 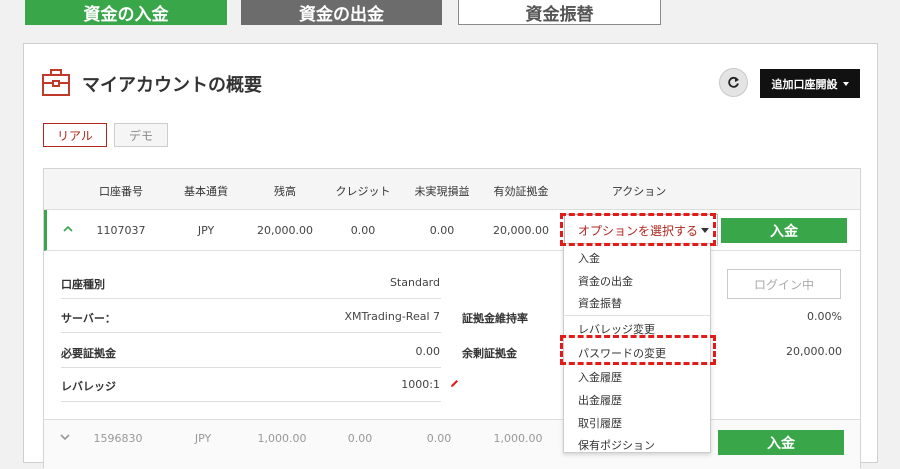 I want to click on table-header: 口座番号 基本通貨 残高 クレジット 未実現損益 有効証拠金 アクション, so click(x=452, y=189).